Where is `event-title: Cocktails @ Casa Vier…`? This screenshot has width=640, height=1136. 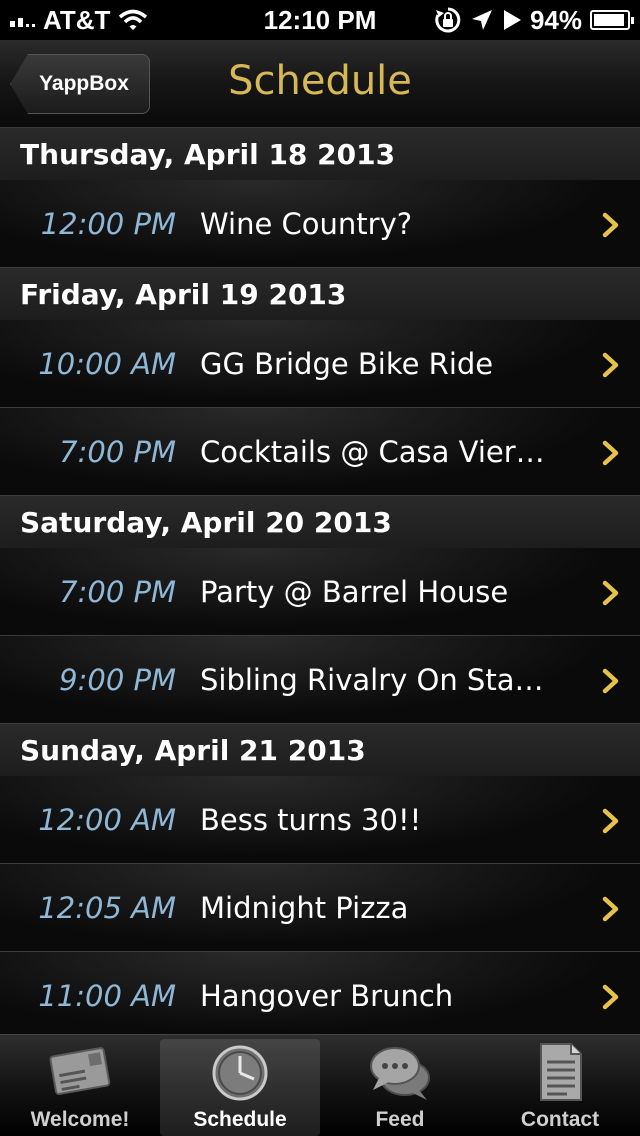 event-title: Cocktails @ Casa Vier… is located at coordinates (372, 451).